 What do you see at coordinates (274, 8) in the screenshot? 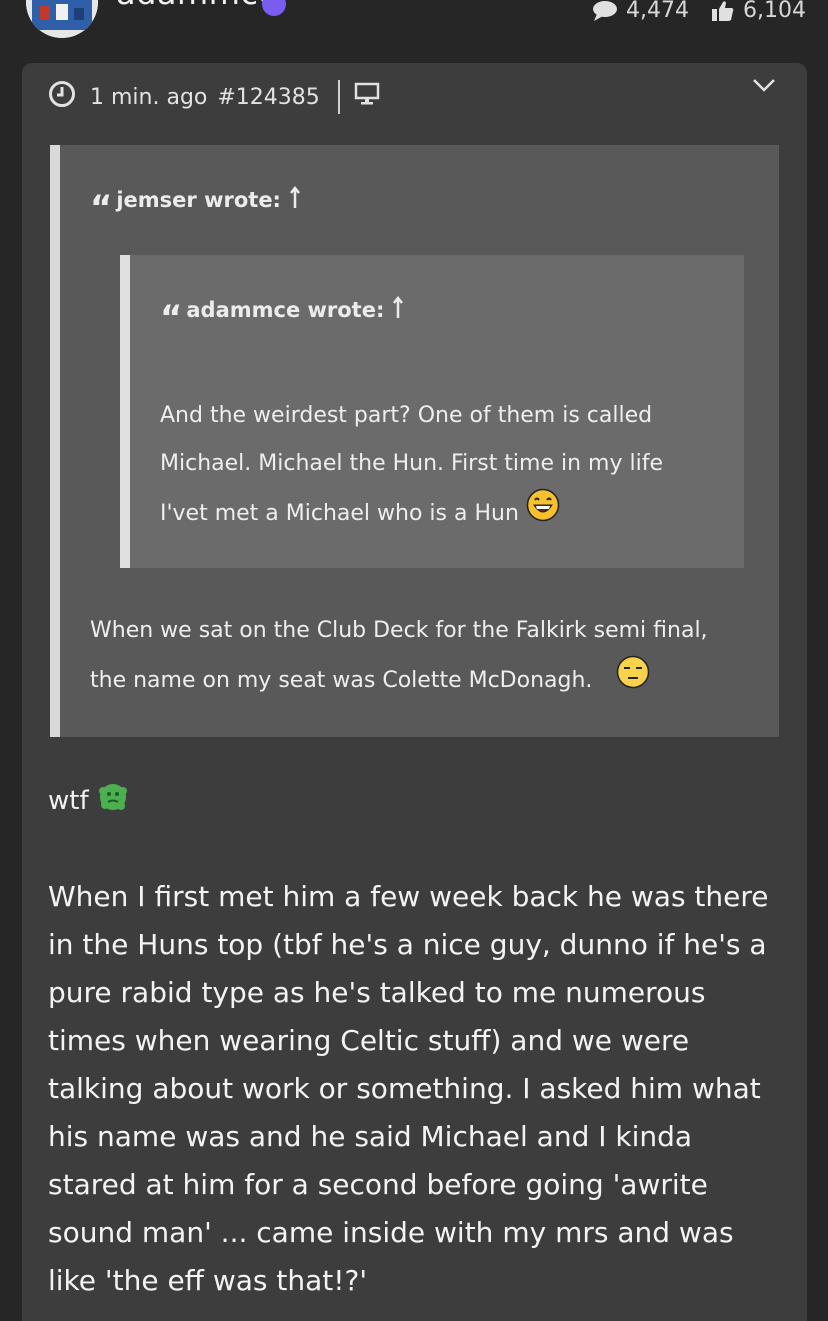
I see `online-status-dot` at bounding box center [274, 8].